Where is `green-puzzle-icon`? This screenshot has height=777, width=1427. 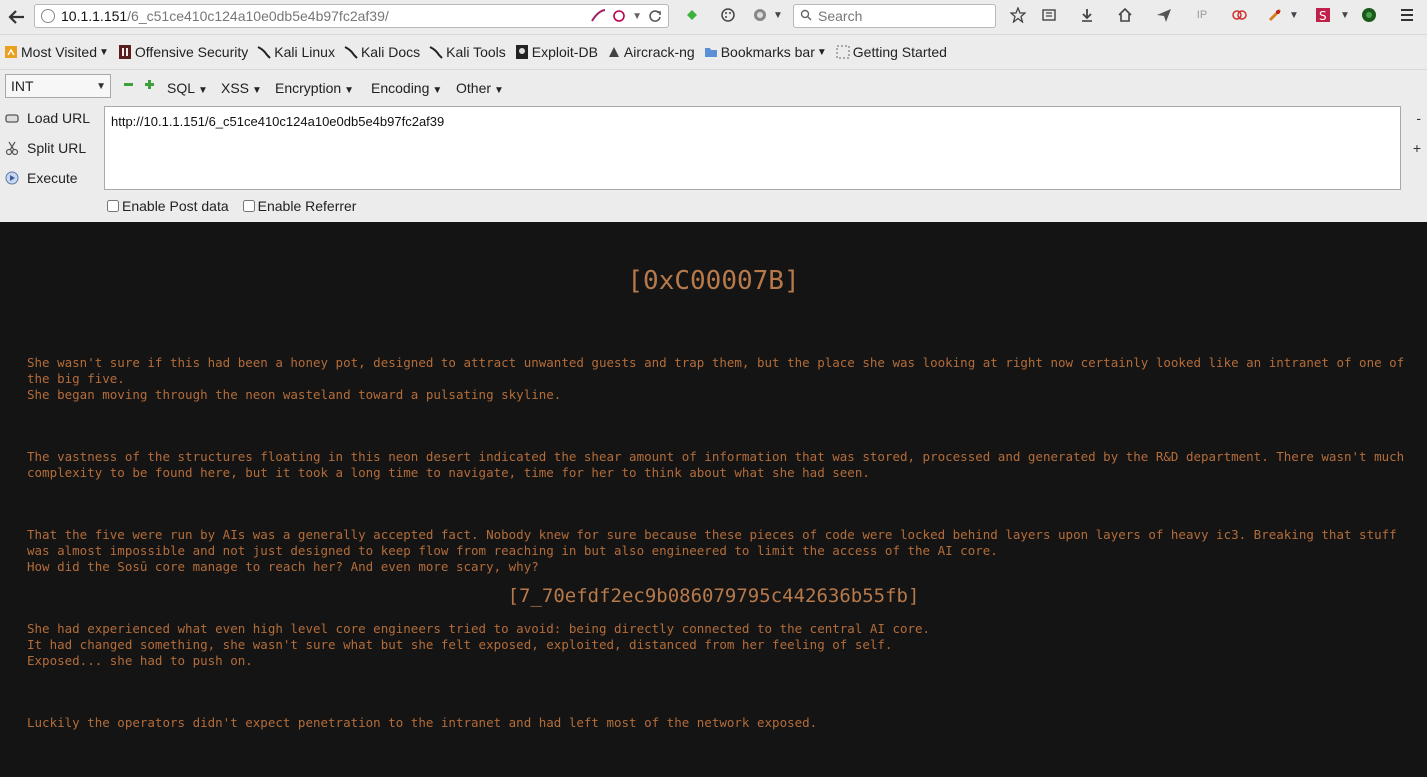
green-puzzle-icon is located at coordinates (692, 17).